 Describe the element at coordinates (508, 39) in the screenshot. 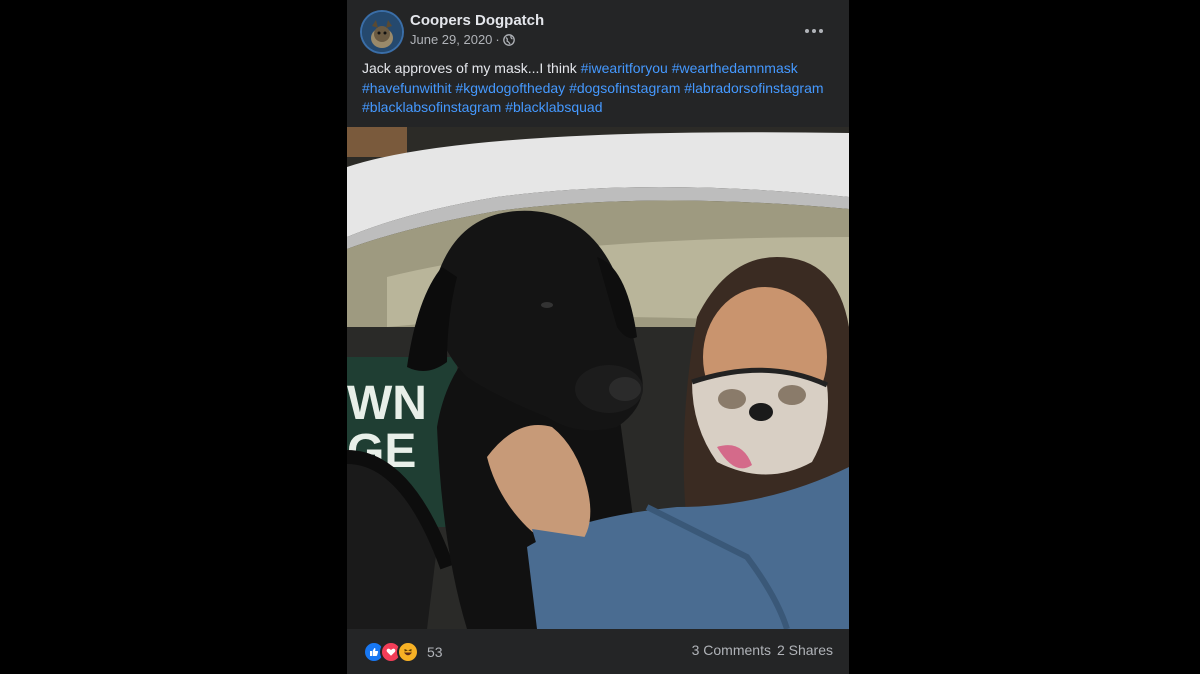

I see `globe-icon` at that location.